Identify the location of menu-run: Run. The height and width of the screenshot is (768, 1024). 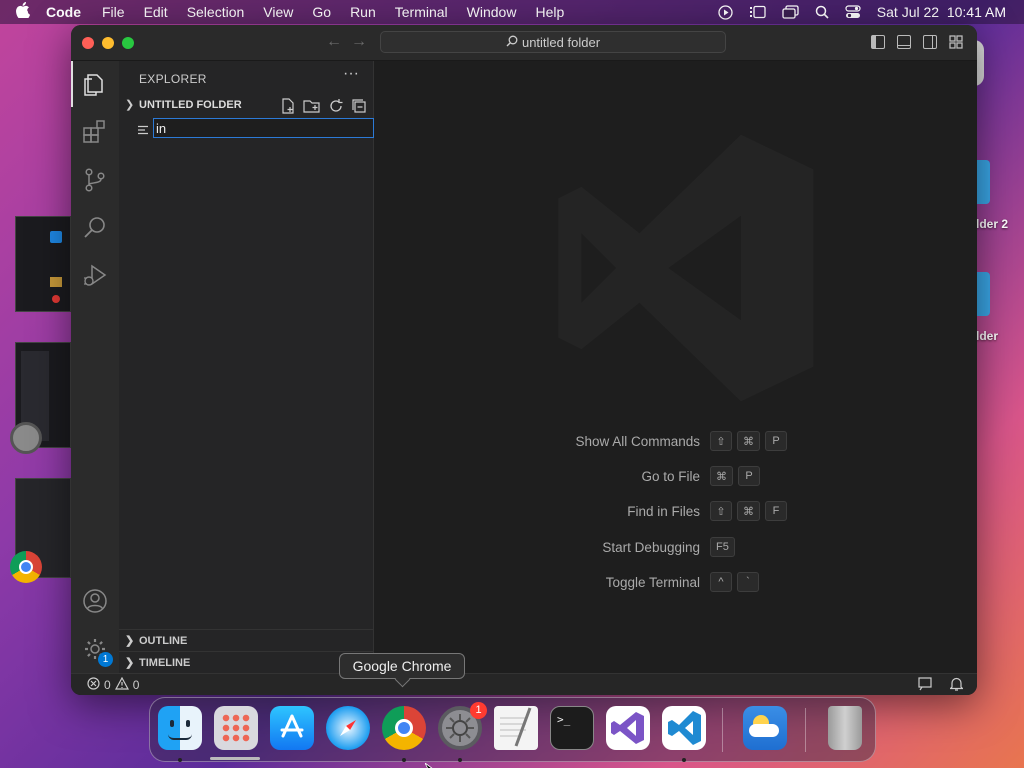
(363, 12).